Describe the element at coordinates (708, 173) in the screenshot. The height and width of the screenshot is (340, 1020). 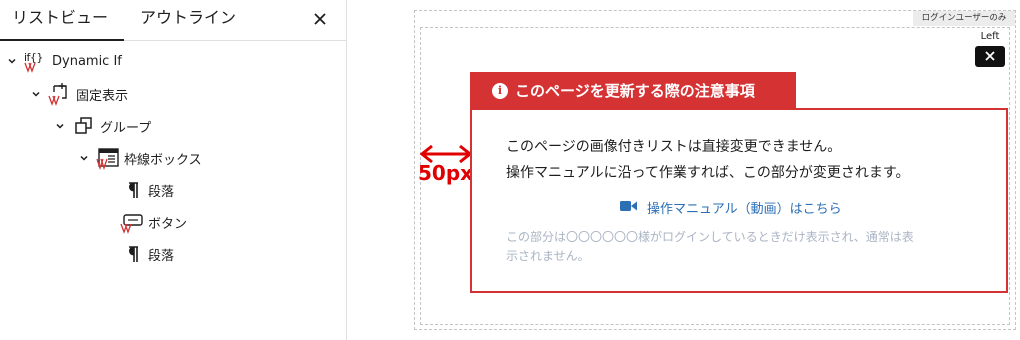
I see `notice-text-line-2: 操作マニュアルに沿って作業すれば、この部分が変更されます。` at that location.